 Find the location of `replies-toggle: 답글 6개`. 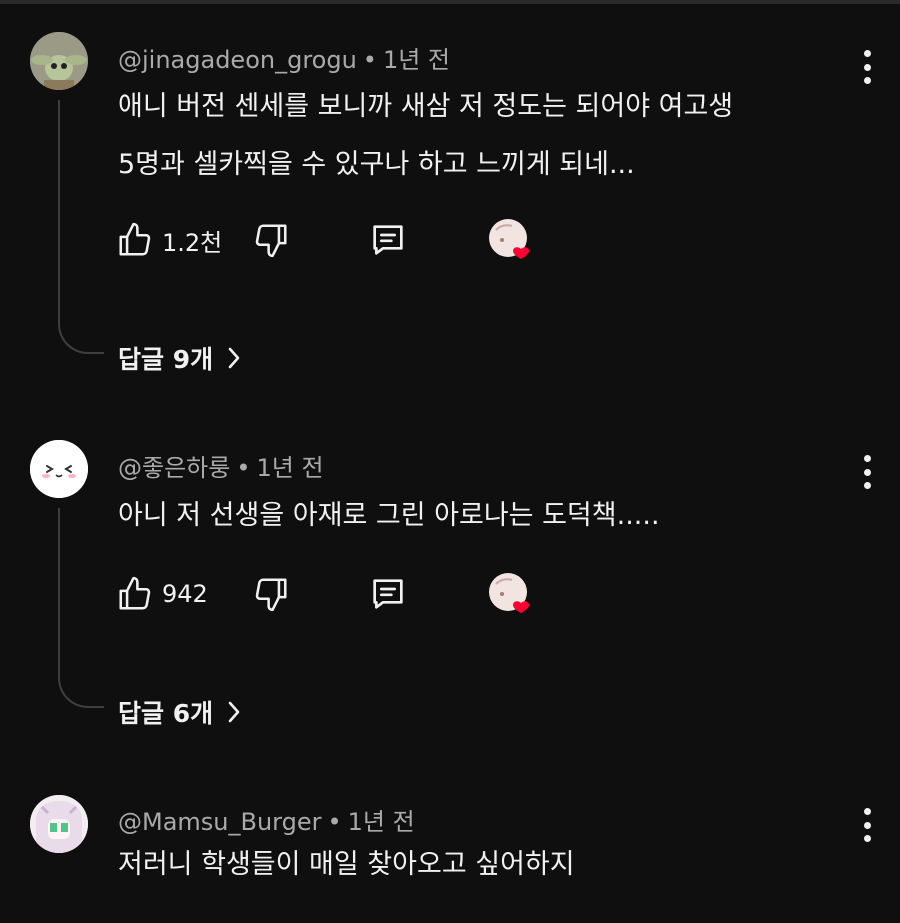

replies-toggle: 답글 6개 is located at coordinates (179, 712).